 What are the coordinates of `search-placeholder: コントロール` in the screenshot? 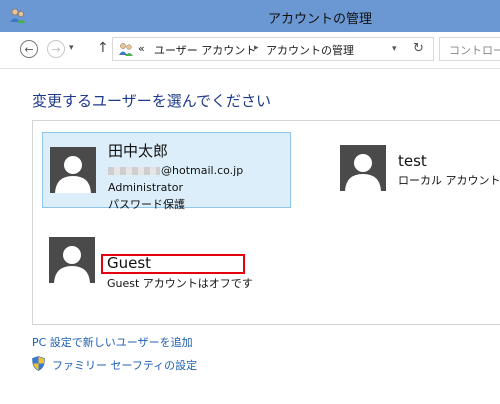 It's located at (474, 50).